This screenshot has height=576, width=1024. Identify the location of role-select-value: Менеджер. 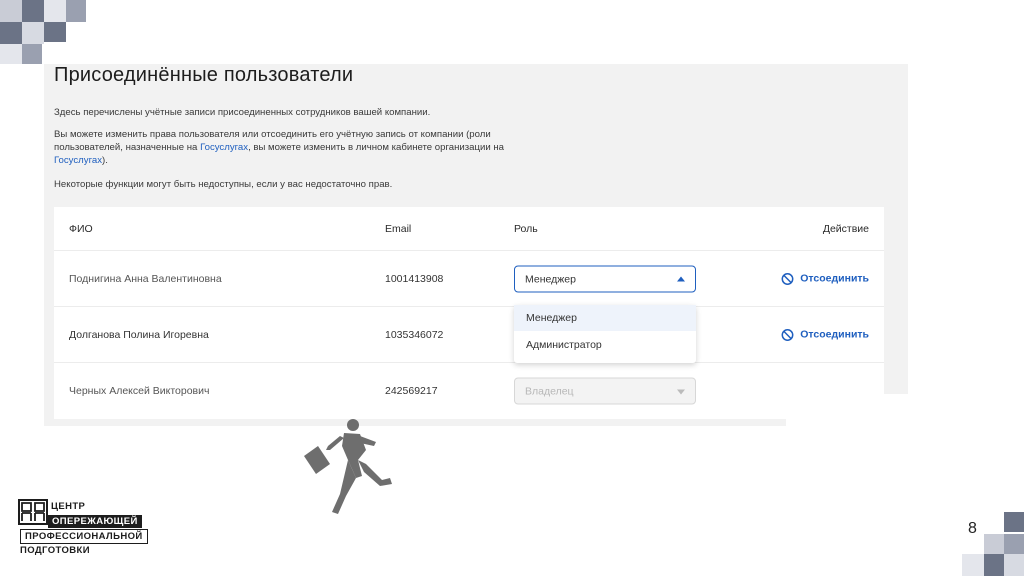
(550, 279).